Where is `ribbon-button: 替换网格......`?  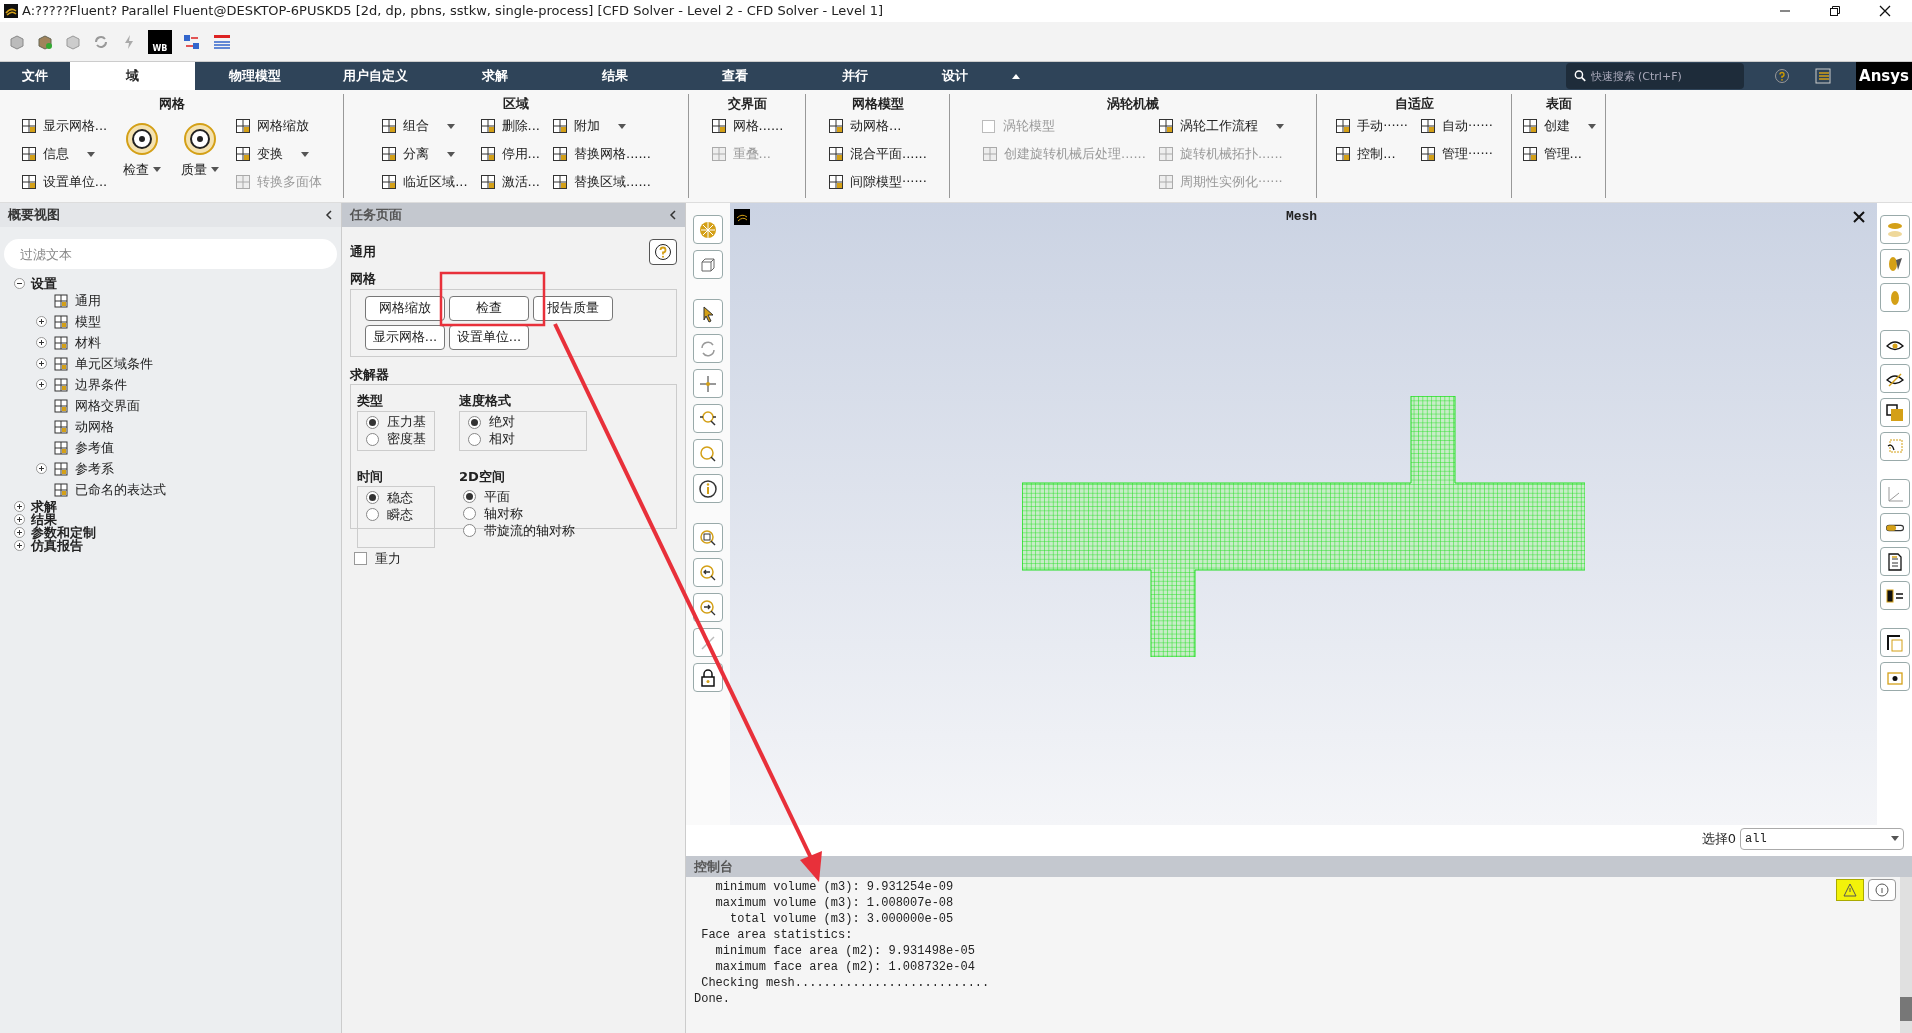
ribbon-button: 替换网格...... is located at coordinates (601, 154).